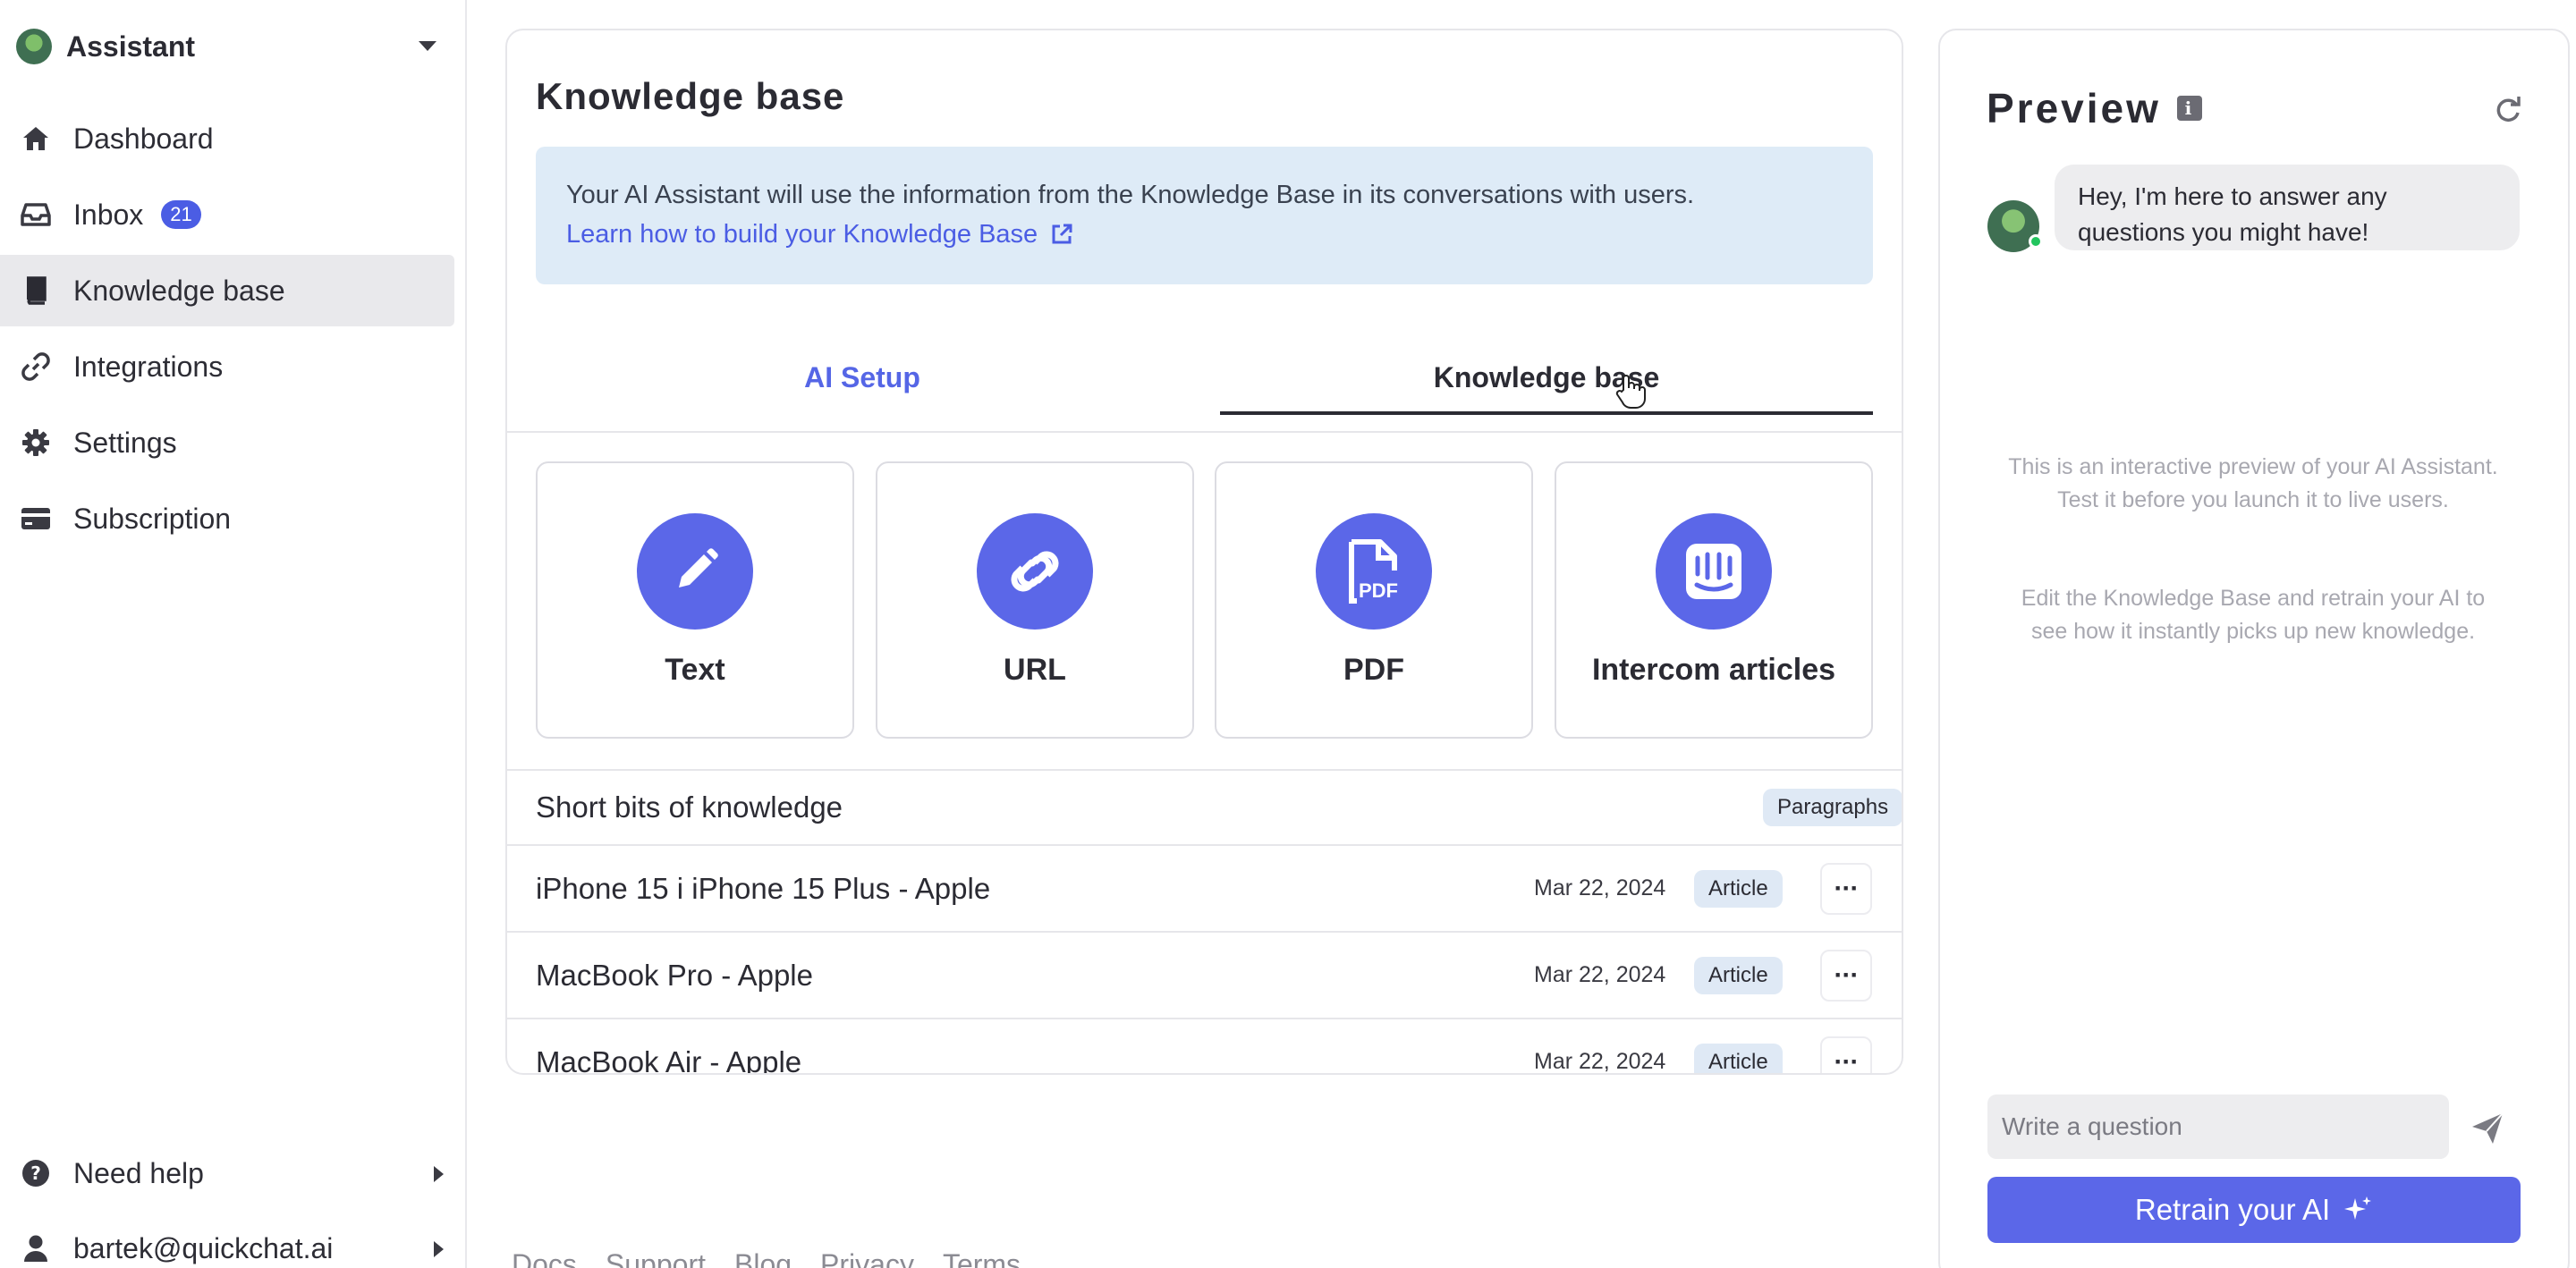  I want to click on sidebar-item-label: Inbox, so click(108, 214).